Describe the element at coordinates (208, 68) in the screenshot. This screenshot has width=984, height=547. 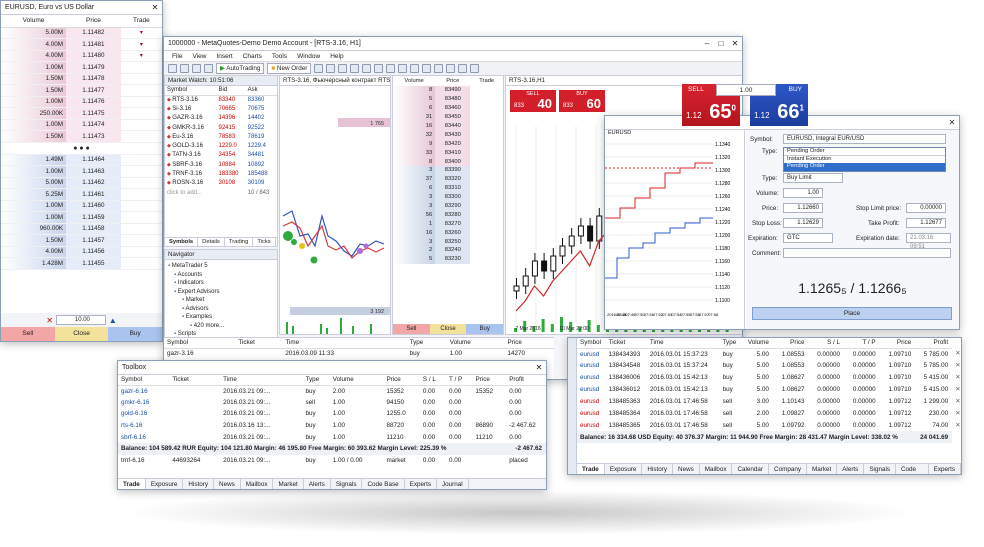
I see `navigator-icon` at that location.